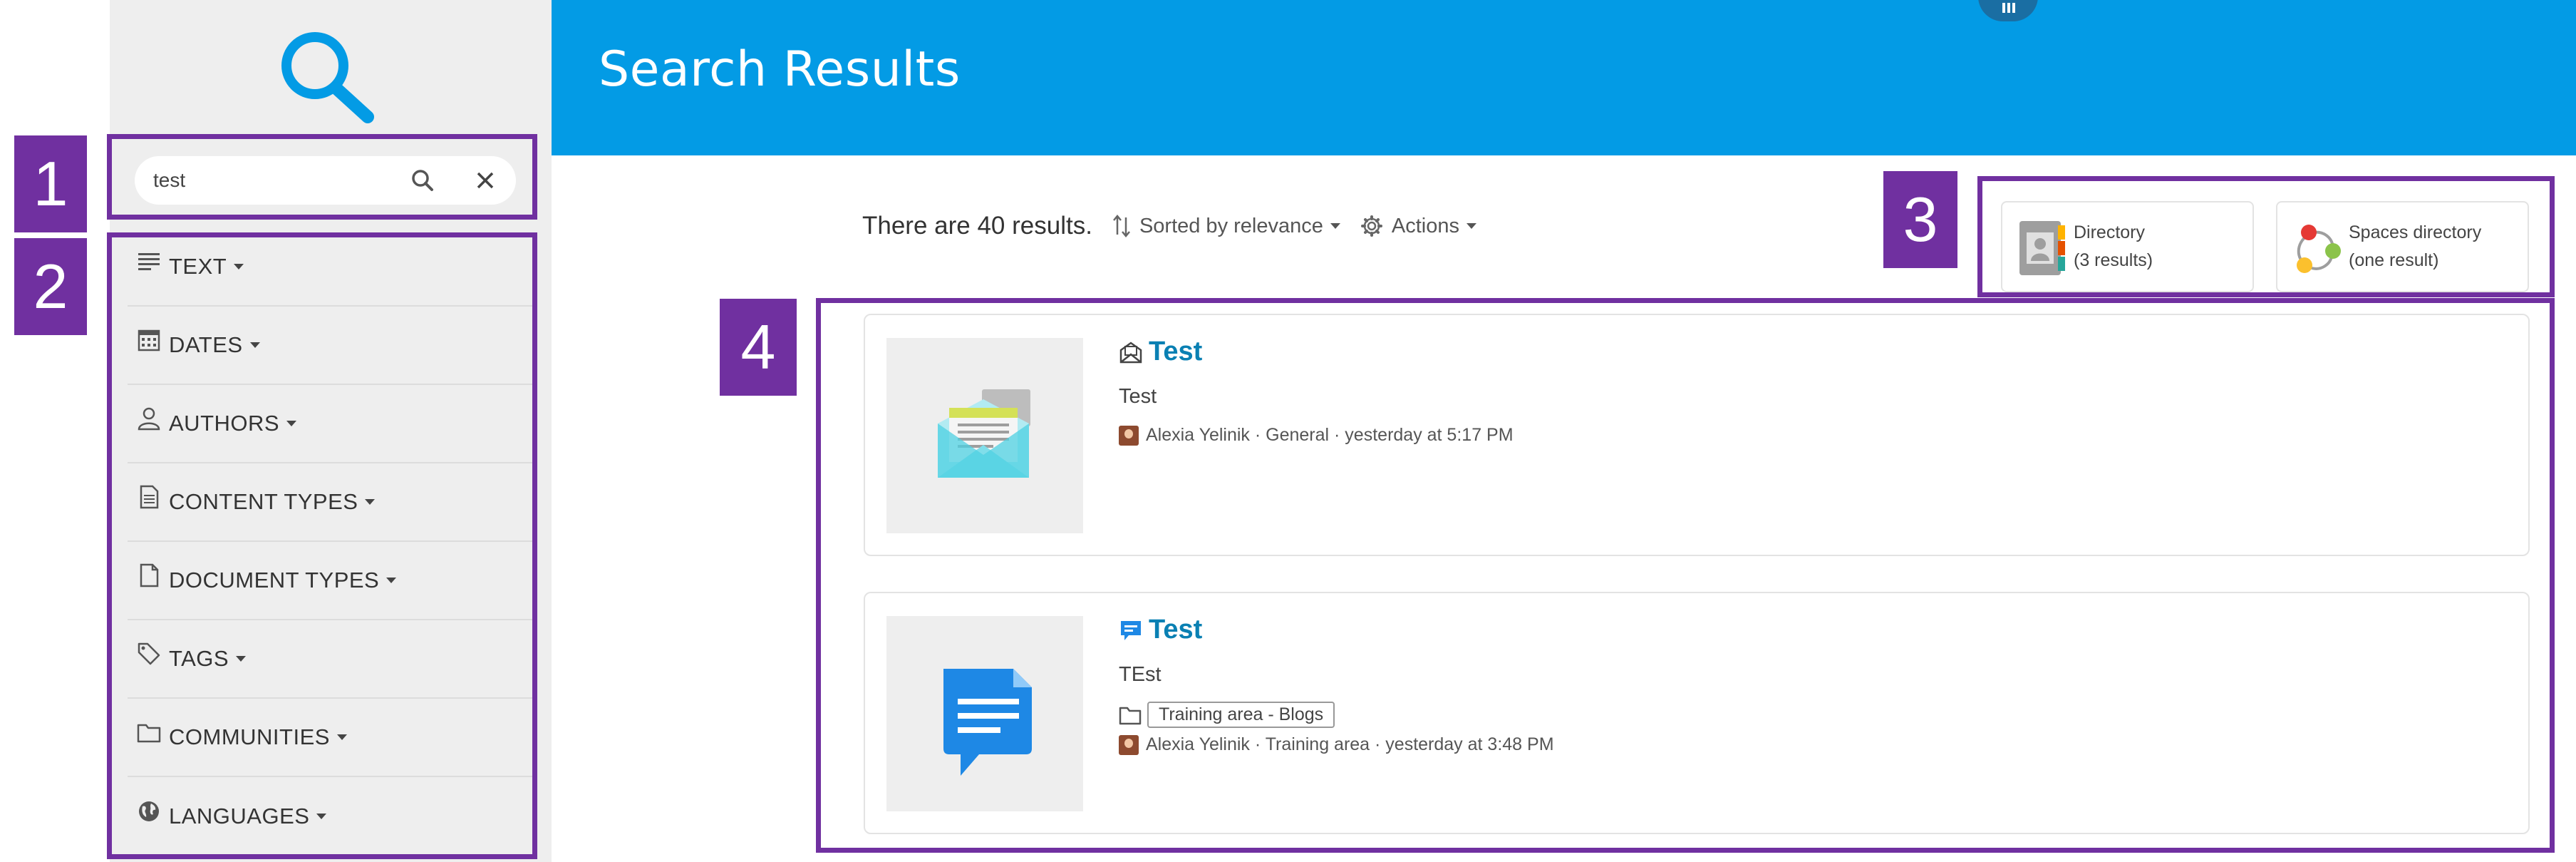  Describe the element at coordinates (1121, 226) in the screenshot. I see `sort-icon` at that location.